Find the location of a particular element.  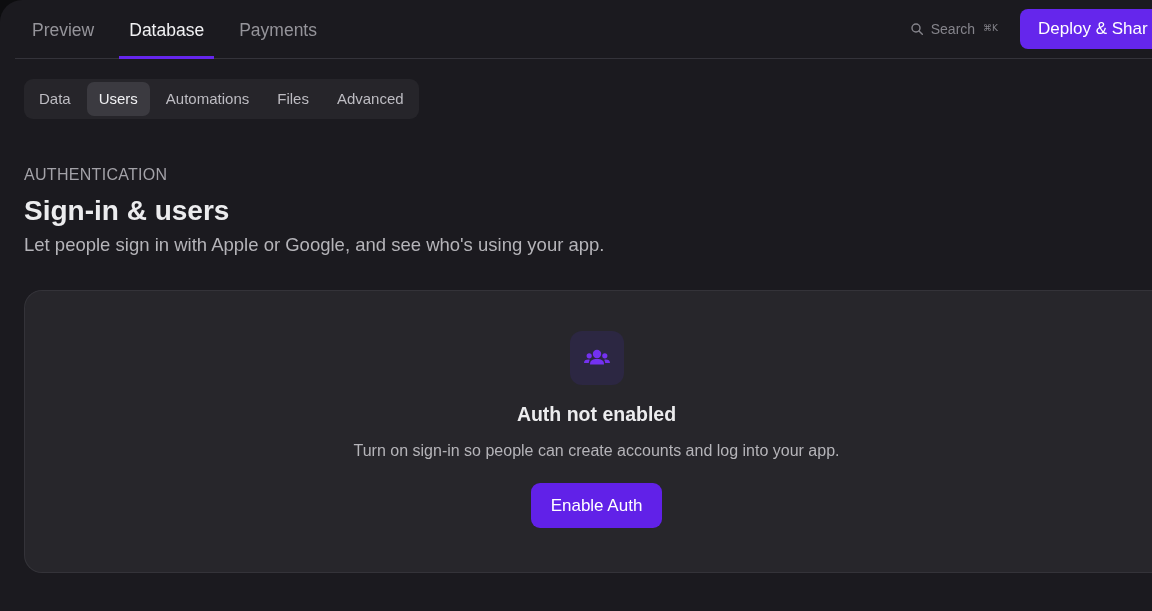

nav-tab: Database is located at coordinates (167, 29).